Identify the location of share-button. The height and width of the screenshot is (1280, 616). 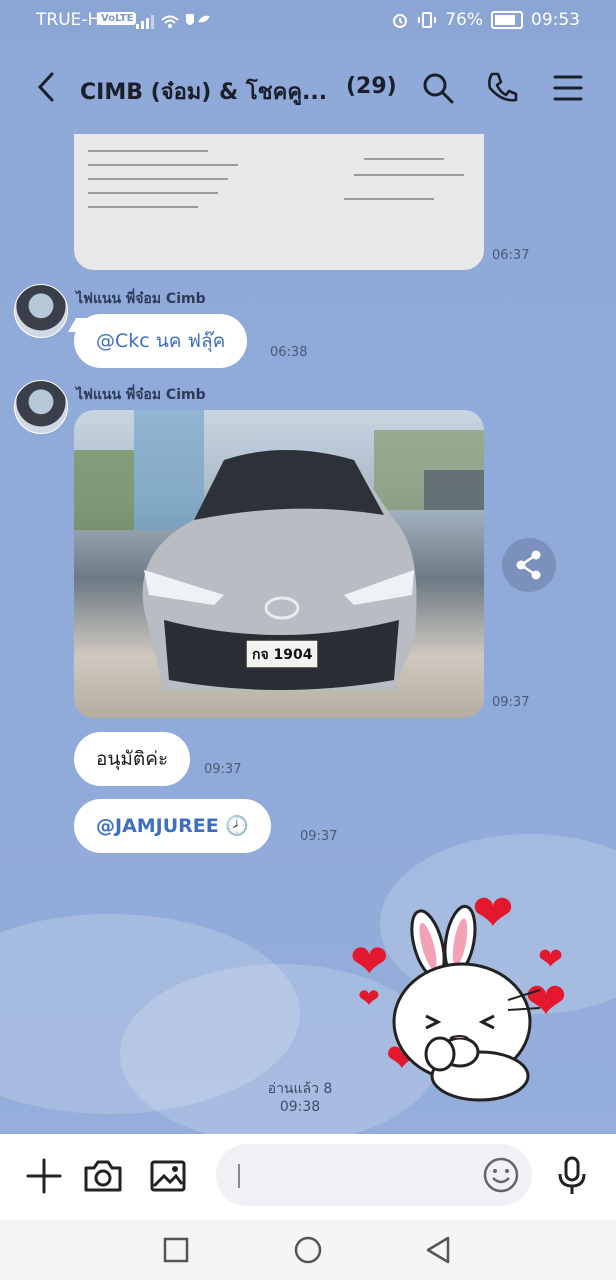
(529, 565).